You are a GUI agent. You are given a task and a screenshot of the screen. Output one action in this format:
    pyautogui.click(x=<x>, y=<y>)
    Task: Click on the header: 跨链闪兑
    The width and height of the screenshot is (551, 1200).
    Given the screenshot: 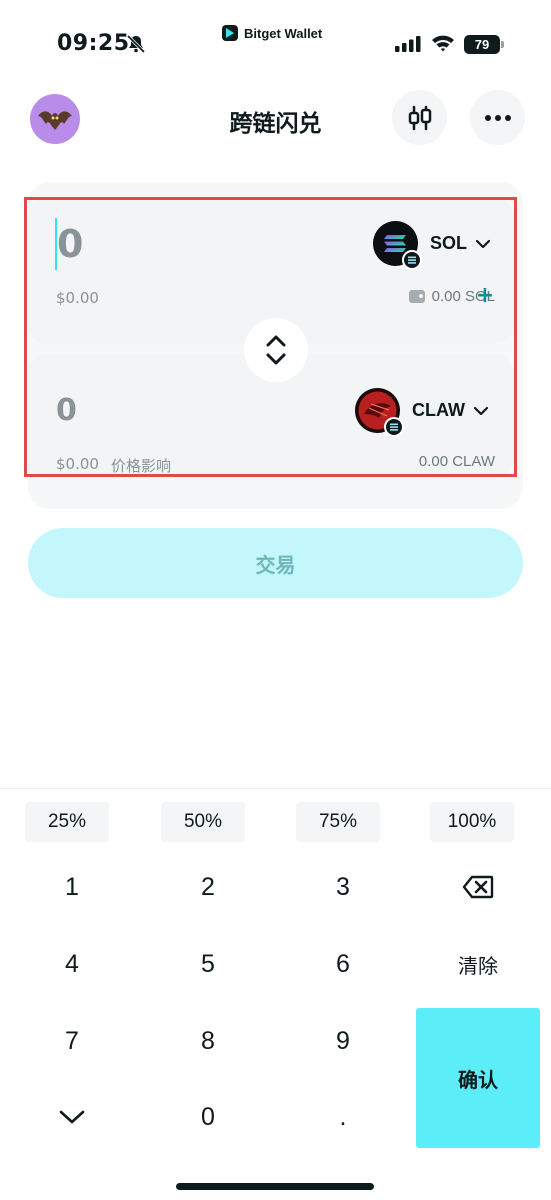 What is the action you would take?
    pyautogui.click(x=275, y=118)
    